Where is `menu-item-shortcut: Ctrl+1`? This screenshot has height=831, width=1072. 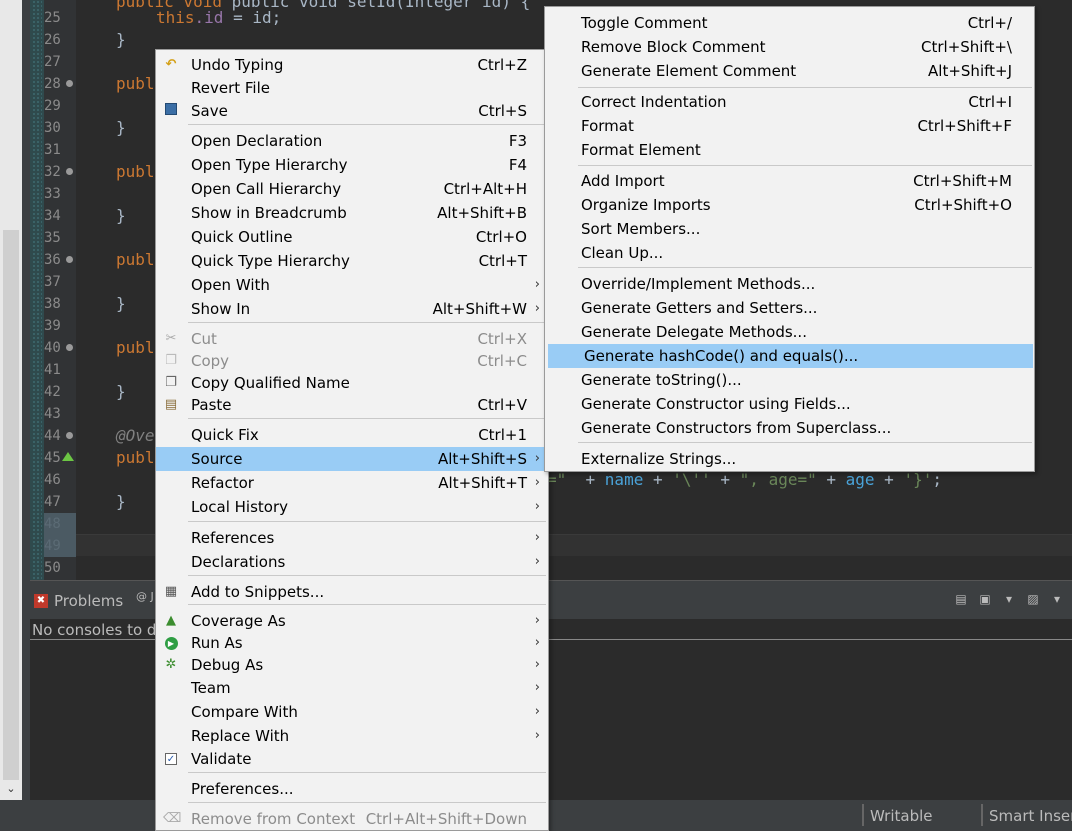
menu-item-shortcut: Ctrl+1 is located at coordinates (502, 435).